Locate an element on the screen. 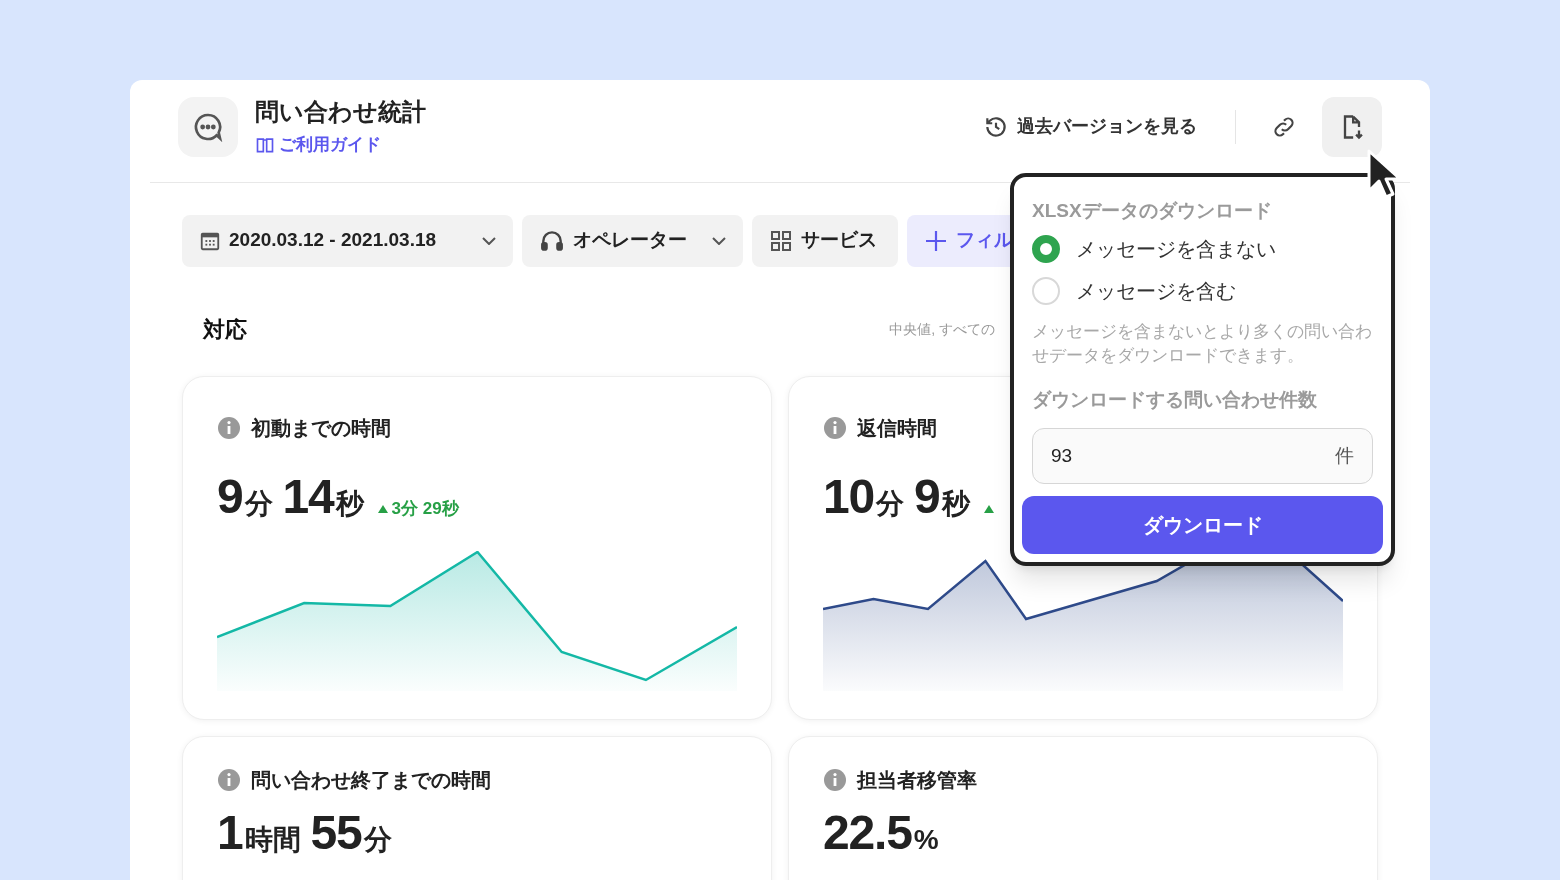  filter-dropdown: 2020.03.12 - 2021.03.18 is located at coordinates (347, 240).